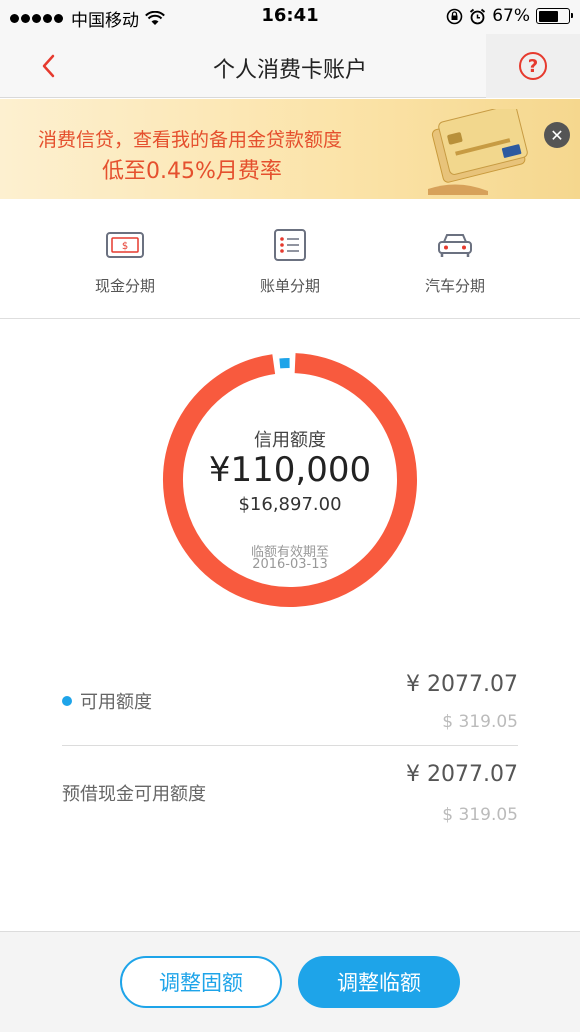 This screenshot has width=580, height=1032. I want to click on cash-installment-item: $ 现金分期, so click(125, 261).